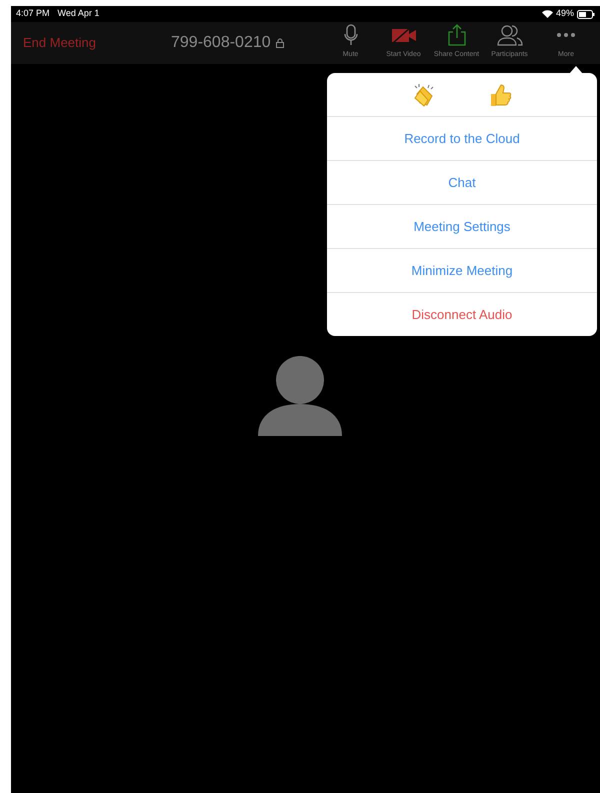 This screenshot has width=600, height=793. What do you see at coordinates (280, 43) in the screenshot?
I see `lock-icon` at bounding box center [280, 43].